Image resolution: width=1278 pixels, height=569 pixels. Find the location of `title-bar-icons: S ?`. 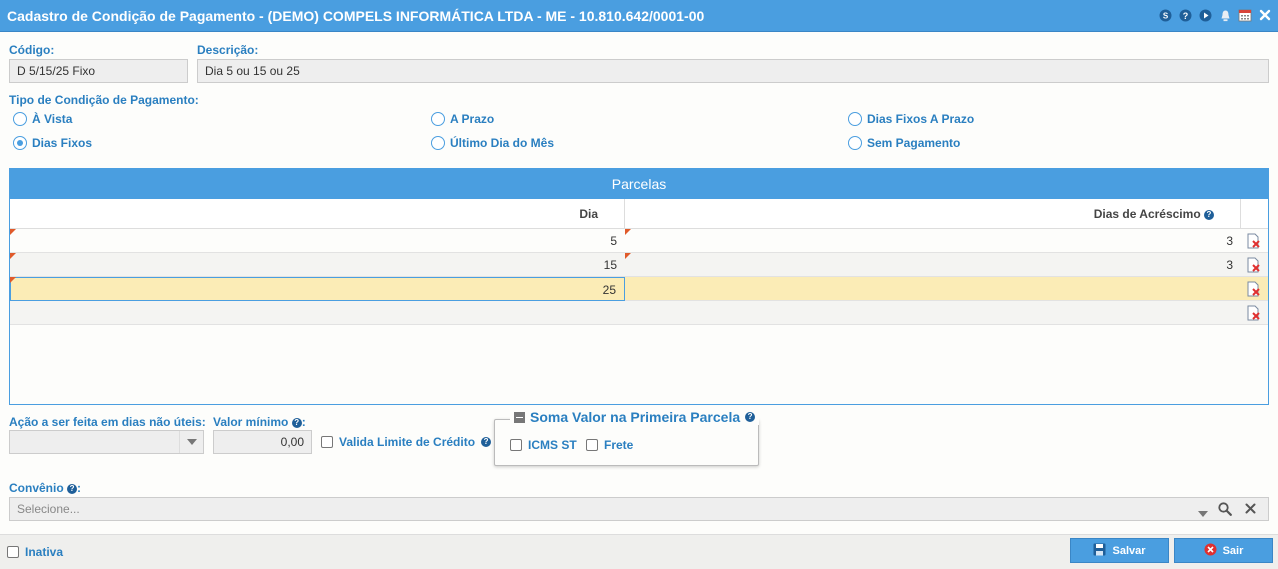

title-bar-icons: S ? is located at coordinates (1215, 15).